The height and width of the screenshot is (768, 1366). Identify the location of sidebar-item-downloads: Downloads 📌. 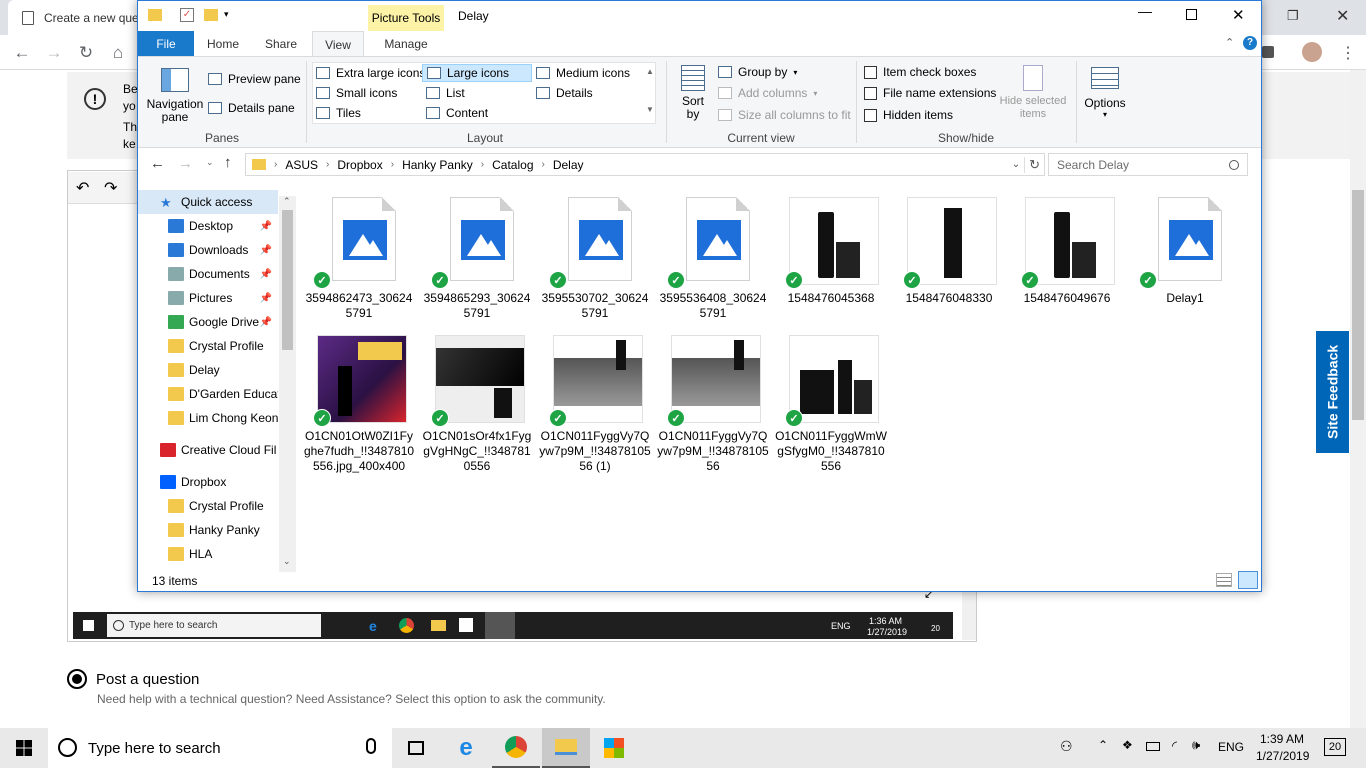
(208, 250).